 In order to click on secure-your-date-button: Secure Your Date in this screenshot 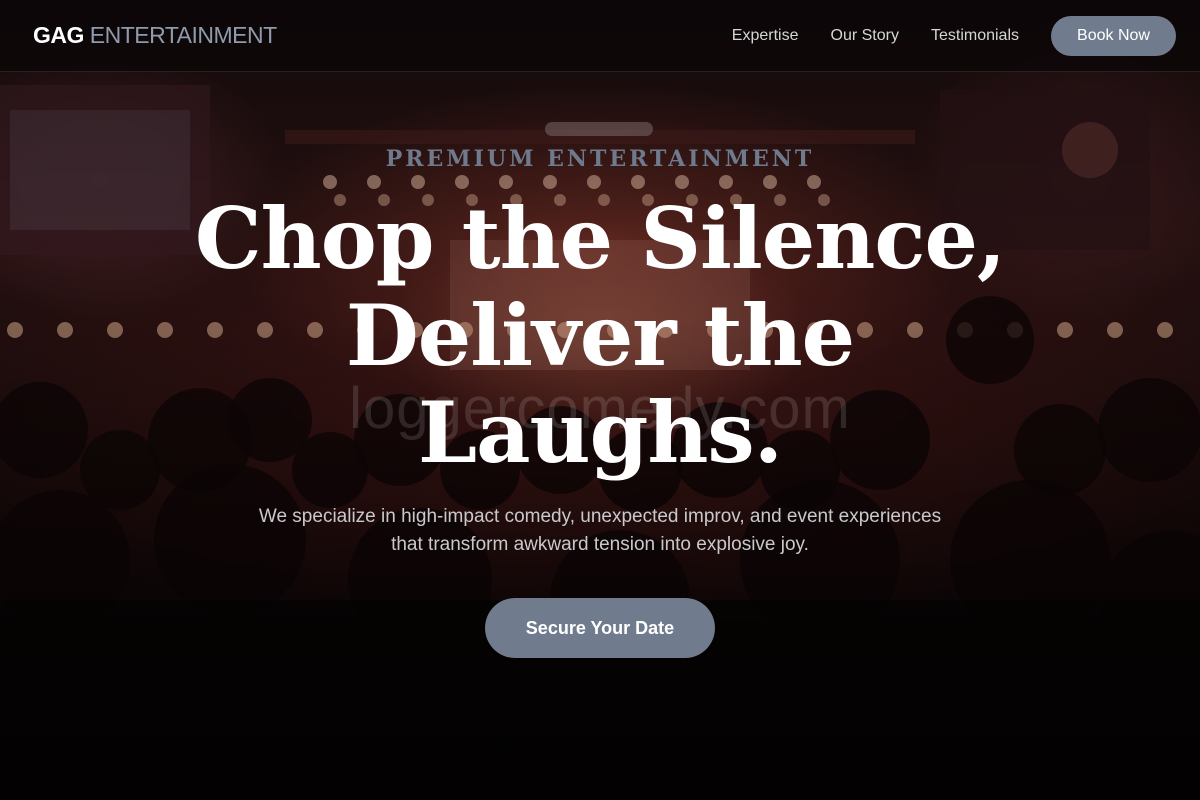, I will do `click(600, 628)`.